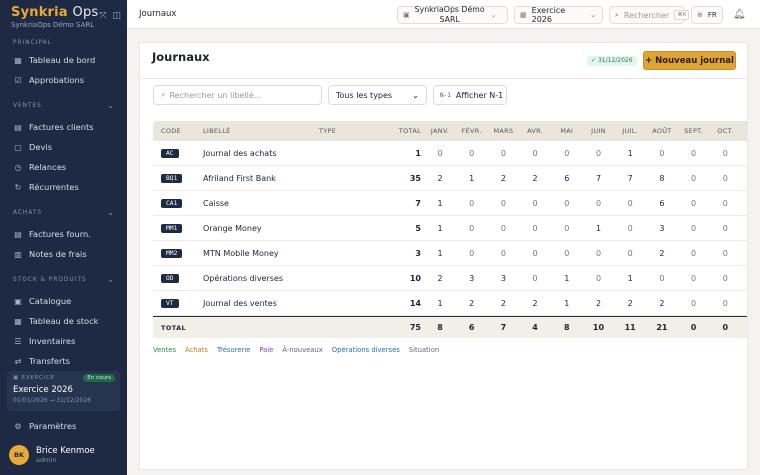 This screenshot has height=475, width=760. What do you see at coordinates (63, 301) in the screenshot?
I see `sidebar-item-catalogue: ▣ Catalogue` at bounding box center [63, 301].